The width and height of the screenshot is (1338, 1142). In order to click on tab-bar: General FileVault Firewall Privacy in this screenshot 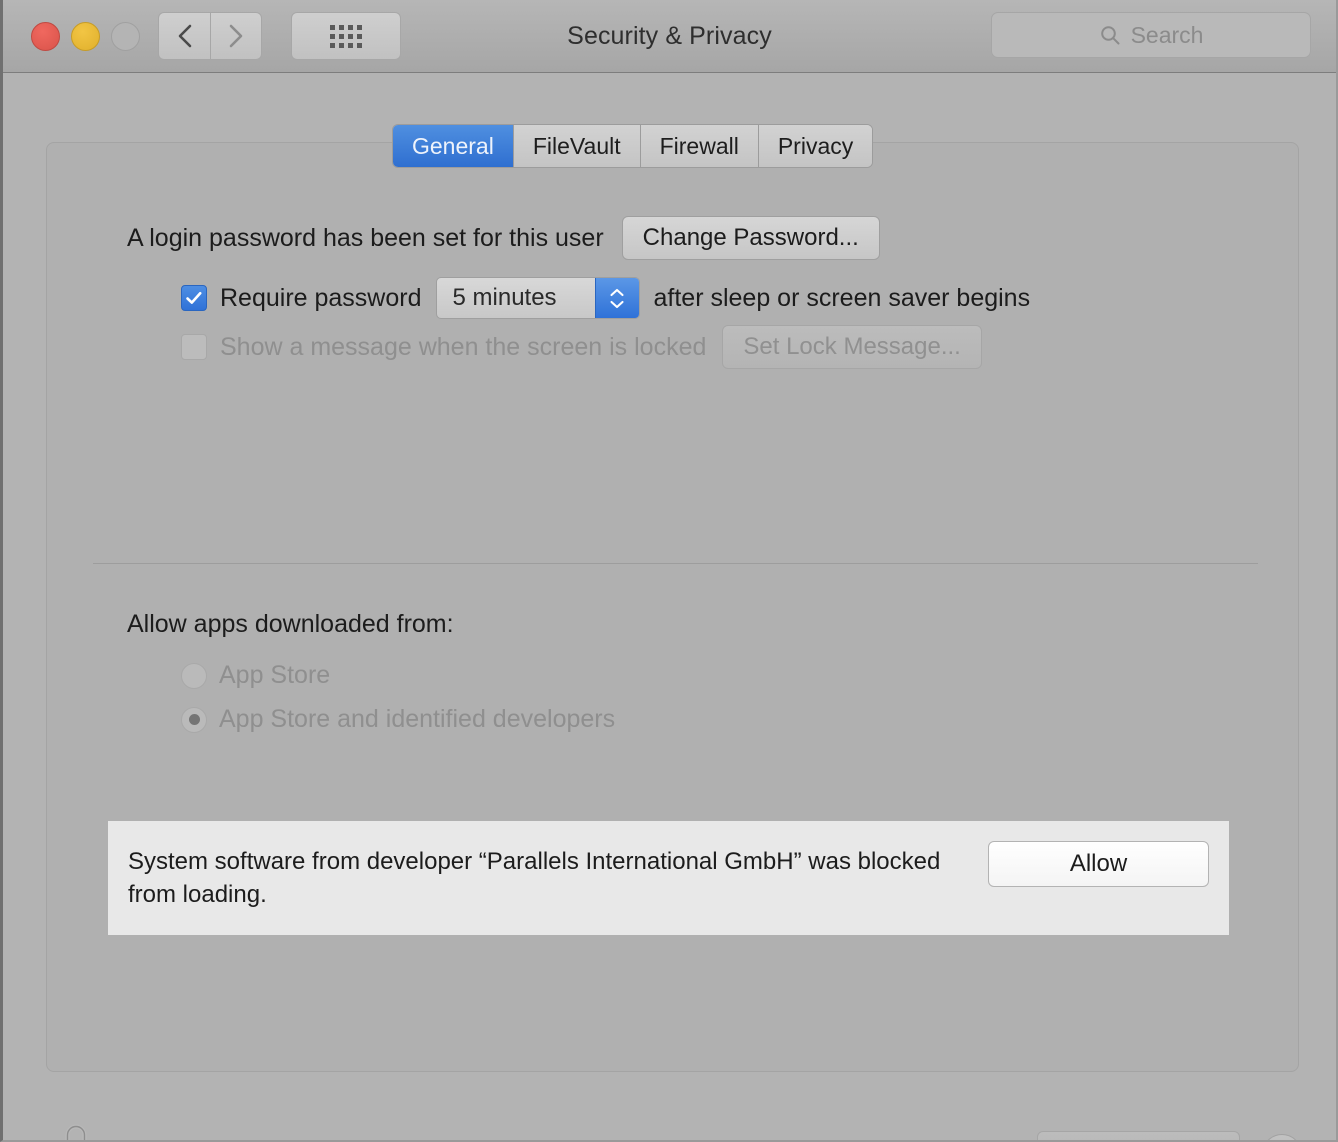, I will do `click(633, 146)`.